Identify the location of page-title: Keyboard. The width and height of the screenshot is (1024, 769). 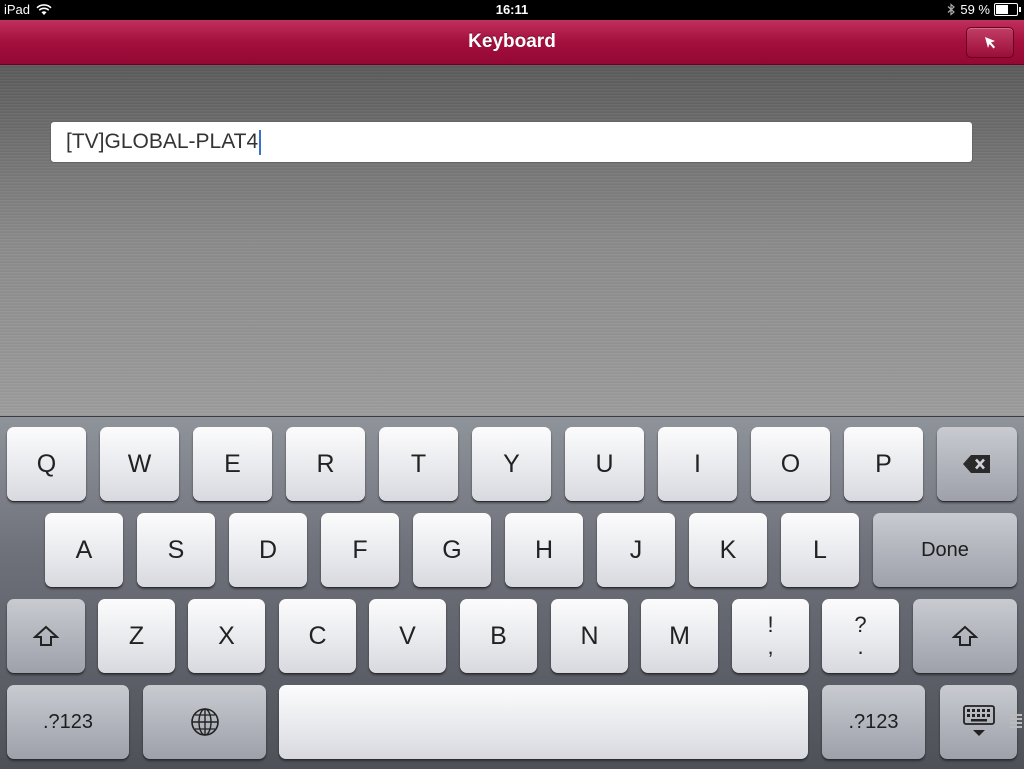
(512, 41).